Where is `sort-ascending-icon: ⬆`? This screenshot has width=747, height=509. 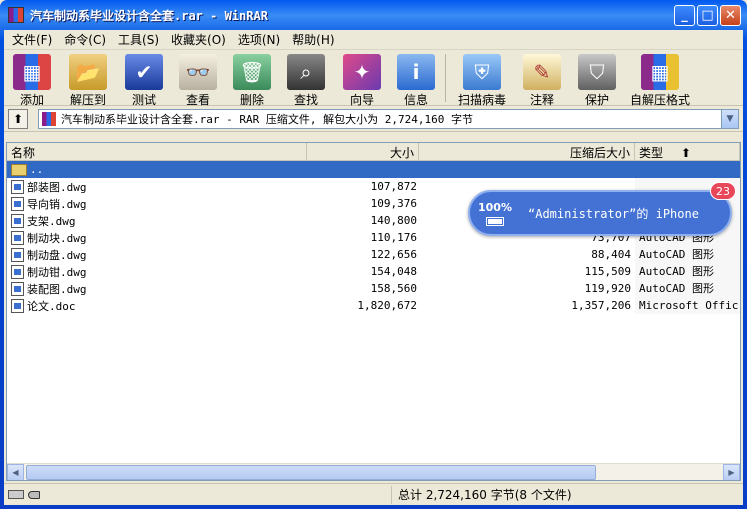
sort-ascending-icon: ⬆ is located at coordinates (685, 153).